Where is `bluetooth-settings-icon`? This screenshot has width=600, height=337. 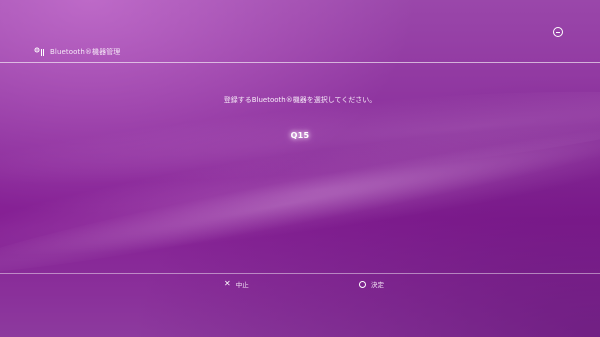 bluetooth-settings-icon is located at coordinates (40, 52).